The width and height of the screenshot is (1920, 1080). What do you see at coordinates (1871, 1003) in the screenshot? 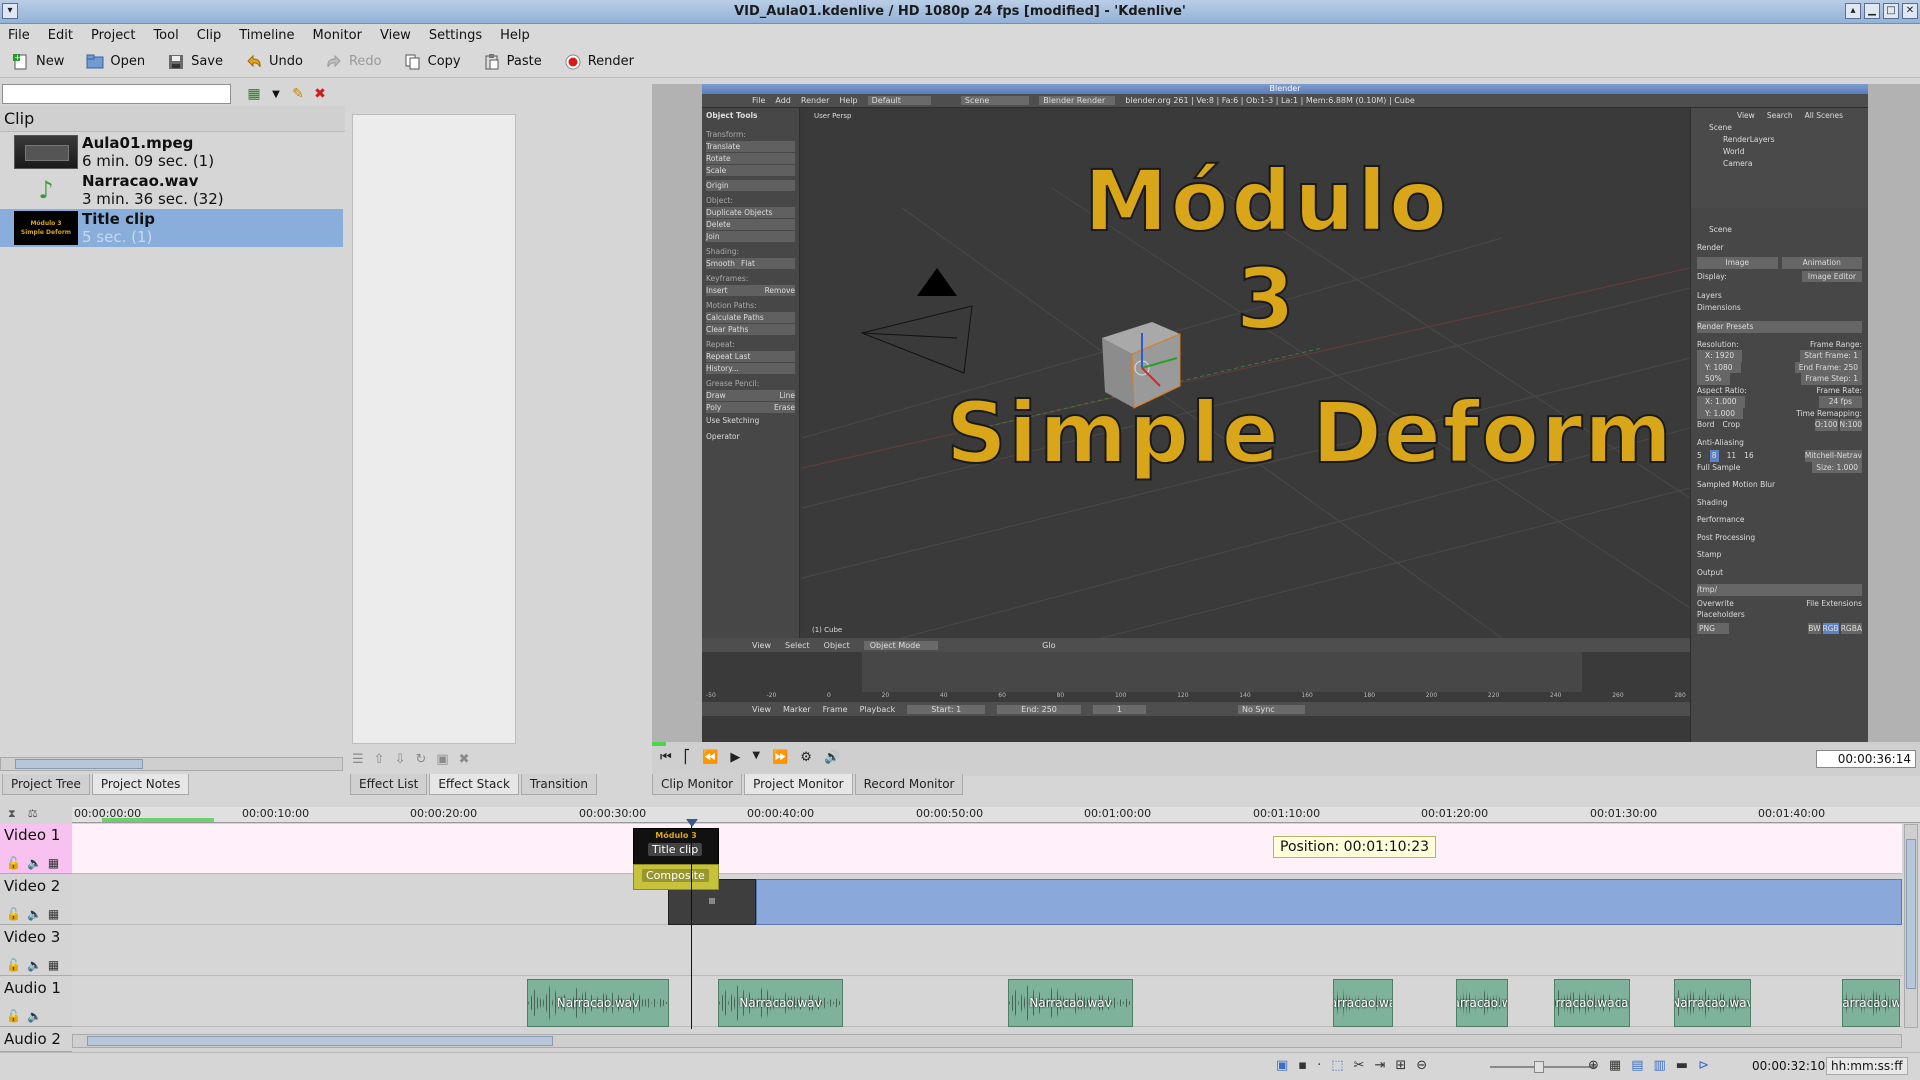
I see `audio-clip: Narracao.wa` at bounding box center [1871, 1003].